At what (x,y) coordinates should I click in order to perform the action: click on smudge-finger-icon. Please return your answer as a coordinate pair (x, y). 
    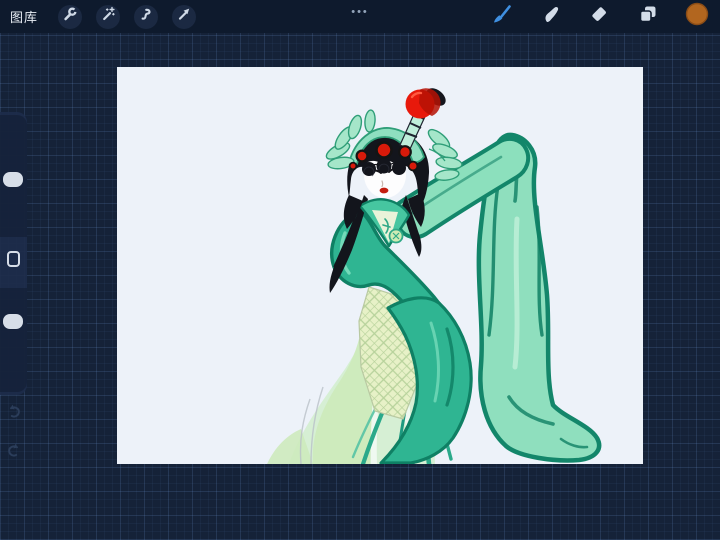
    Looking at the image, I should click on (550, 16).